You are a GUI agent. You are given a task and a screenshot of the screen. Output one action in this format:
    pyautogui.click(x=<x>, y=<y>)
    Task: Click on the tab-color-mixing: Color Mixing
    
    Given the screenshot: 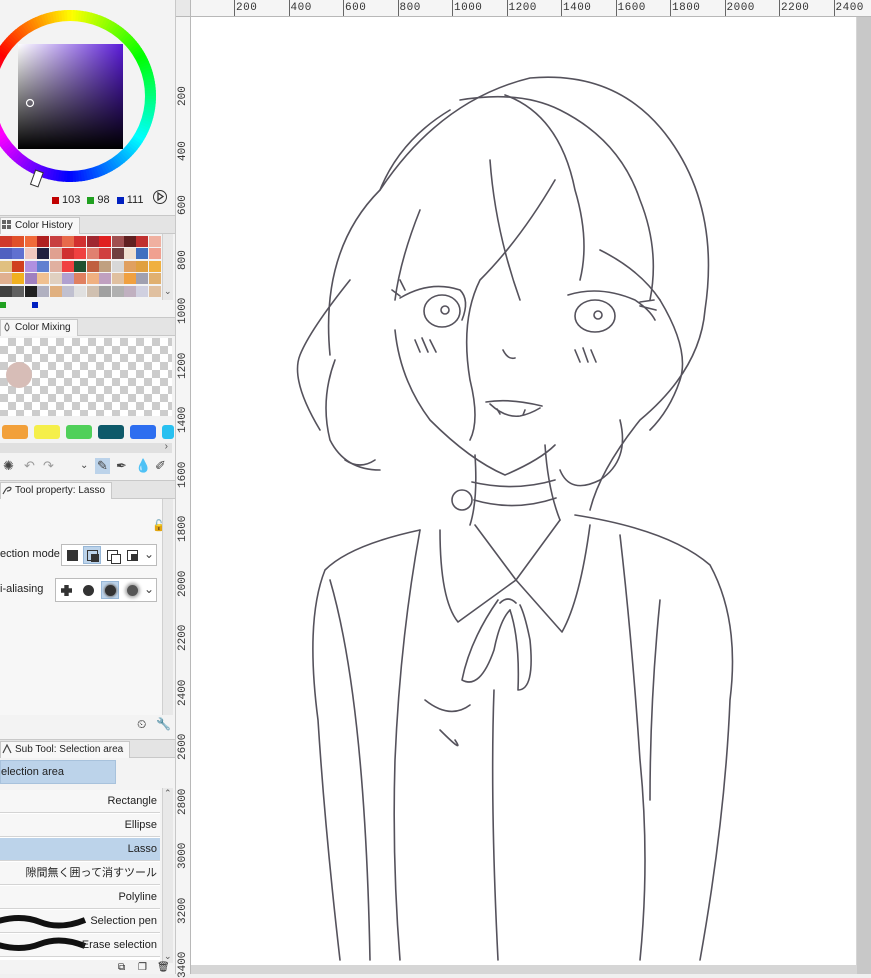 What is the action you would take?
    pyautogui.click(x=39, y=327)
    